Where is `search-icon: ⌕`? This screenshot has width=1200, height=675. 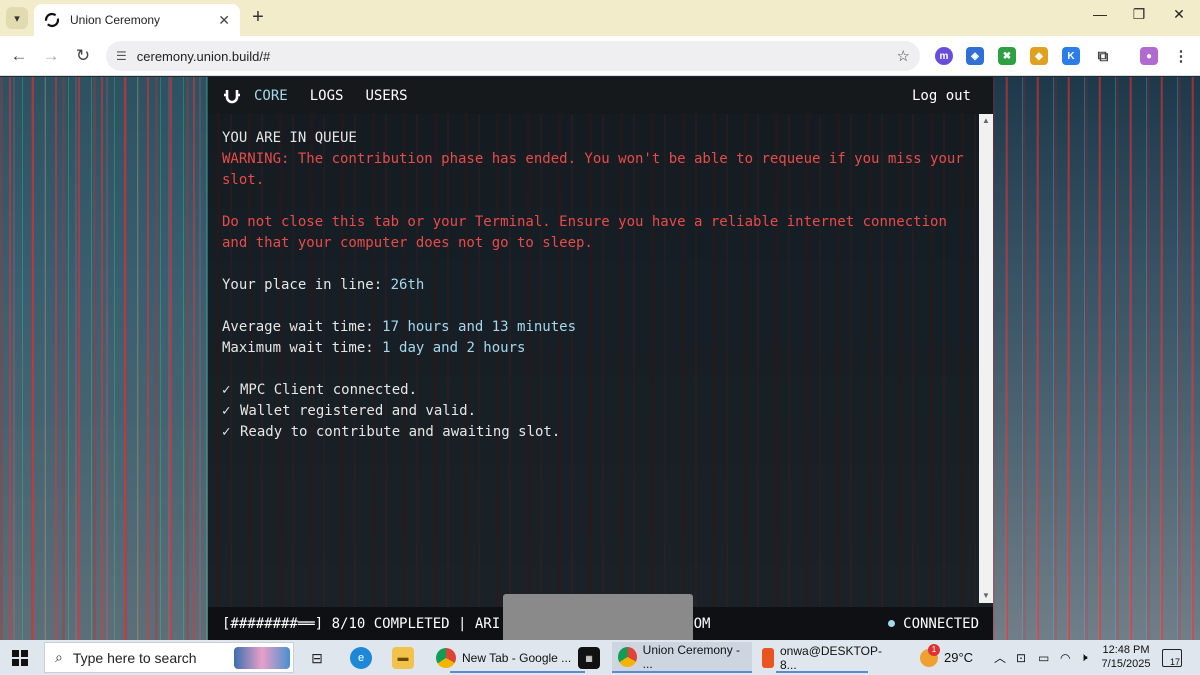
search-icon: ⌕ is located at coordinates (59, 657).